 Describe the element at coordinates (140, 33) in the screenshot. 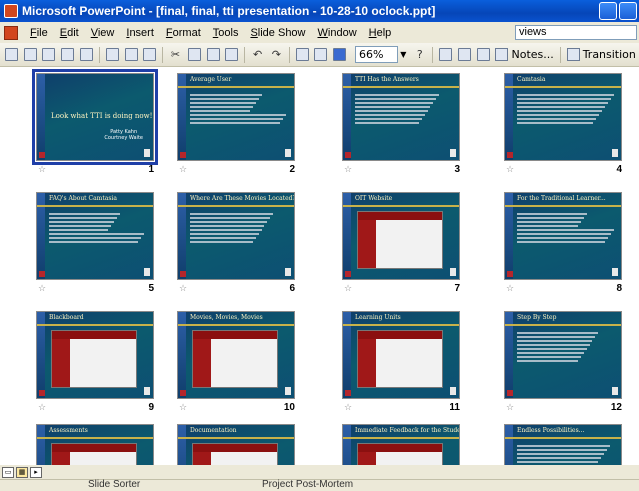

I see `menu-insert: Insert` at that location.